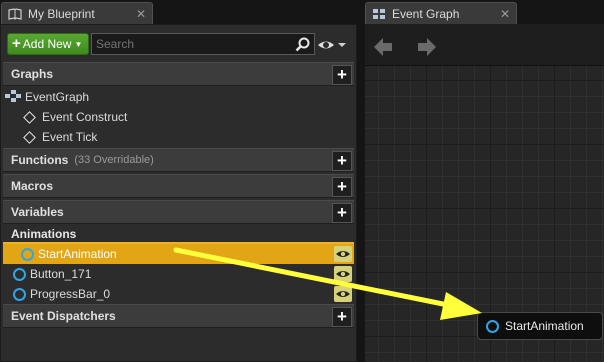 The image size is (604, 362). Describe the element at coordinates (44, 234) in the screenshot. I see `category-label: Animations` at that location.